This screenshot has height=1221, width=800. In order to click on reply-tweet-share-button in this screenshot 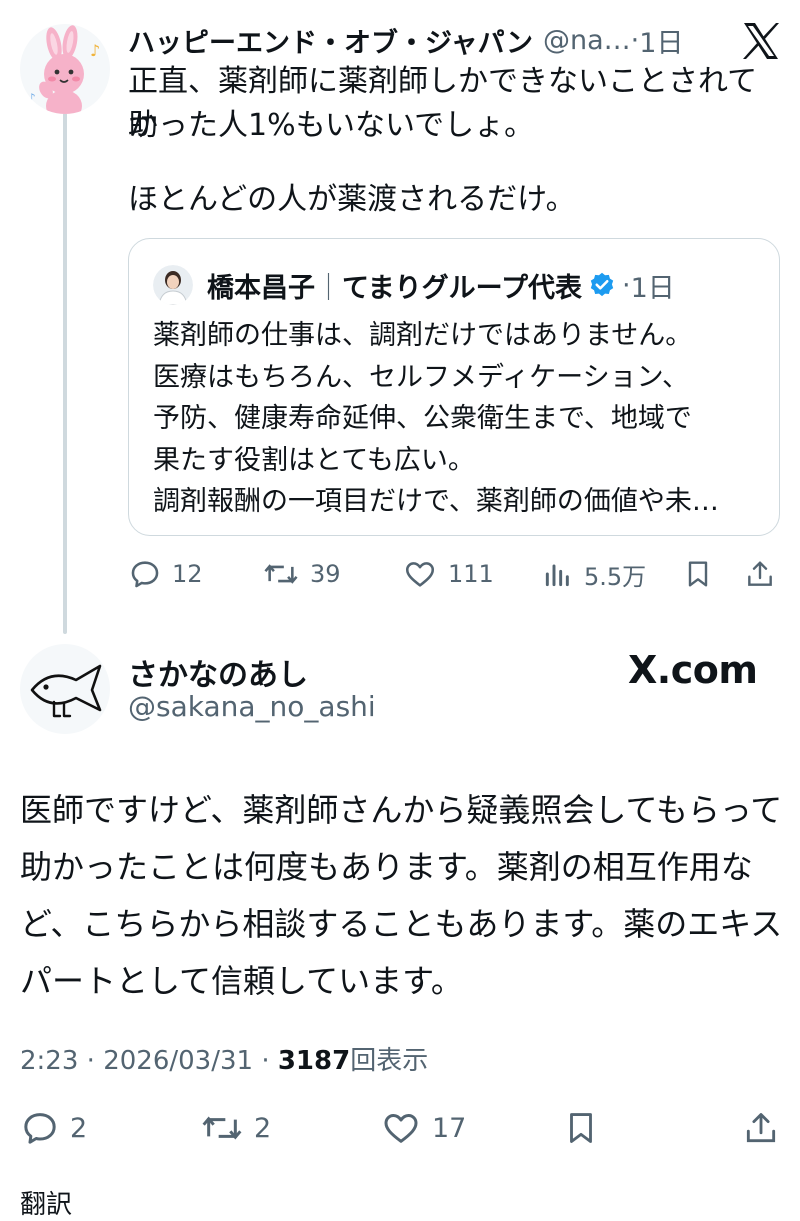, I will do `click(761, 1128)`.